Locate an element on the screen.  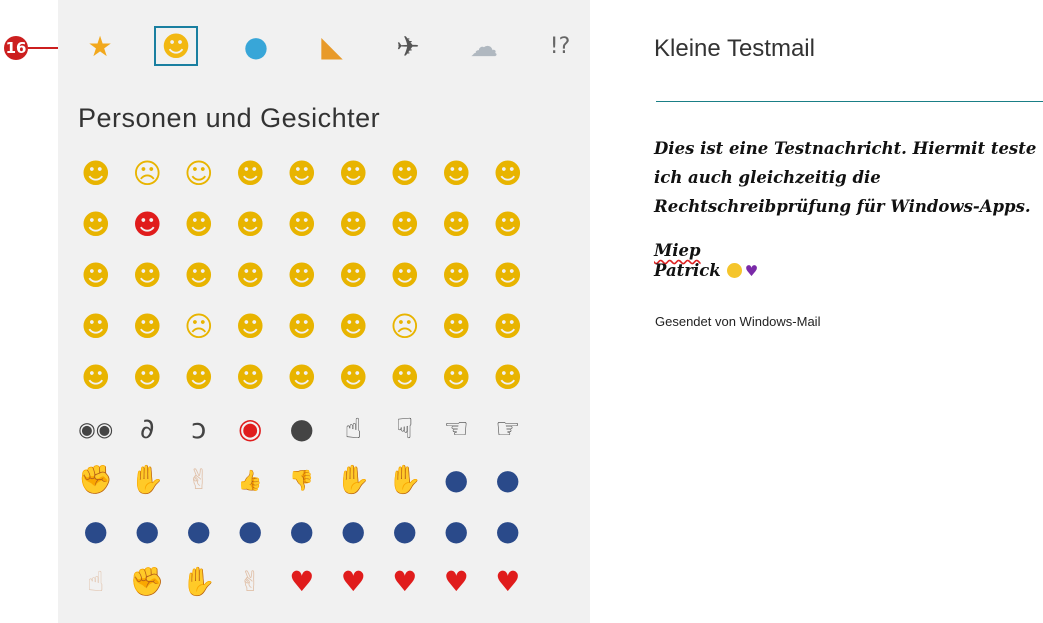
emoji-item: 👎 is located at coordinates (302, 479).